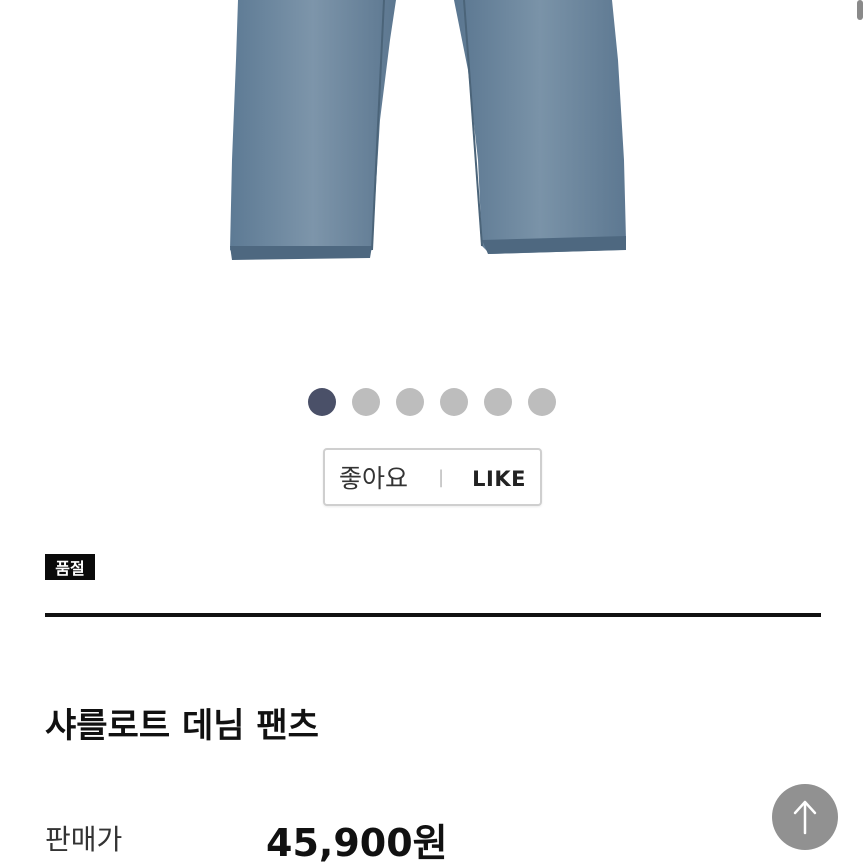 The height and width of the screenshot is (865, 865). What do you see at coordinates (84, 839) in the screenshot?
I see `price-label: 판매가` at bounding box center [84, 839].